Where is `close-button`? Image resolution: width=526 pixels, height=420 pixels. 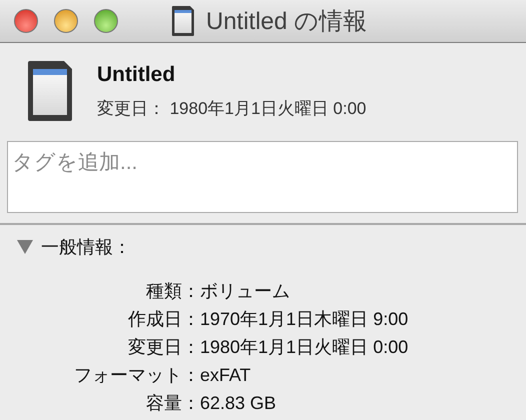
close-button is located at coordinates (26, 21).